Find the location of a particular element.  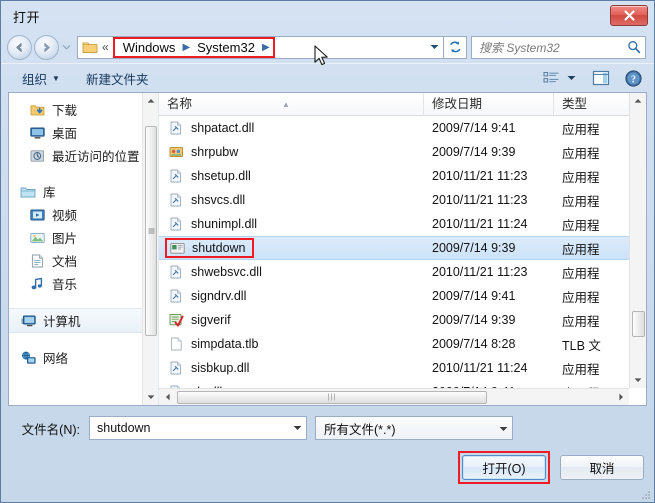

resize-grip-icon is located at coordinates (646, 495).